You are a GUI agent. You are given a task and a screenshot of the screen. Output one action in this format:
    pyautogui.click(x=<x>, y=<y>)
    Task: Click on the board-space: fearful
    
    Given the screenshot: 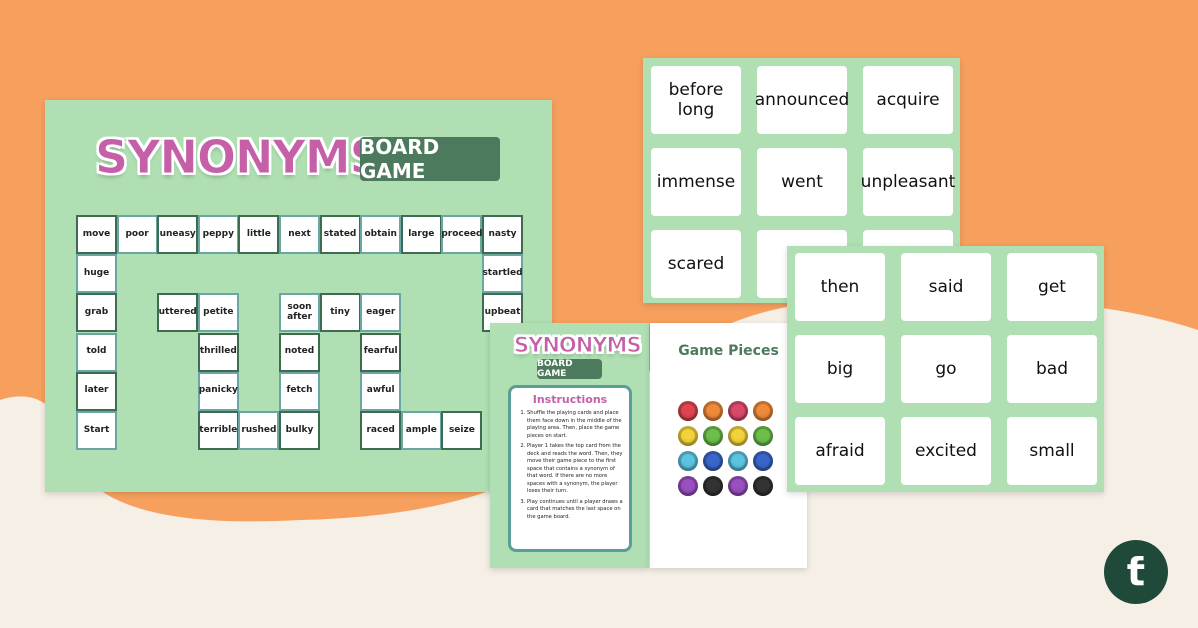 What is the action you would take?
    pyautogui.click(x=381, y=352)
    